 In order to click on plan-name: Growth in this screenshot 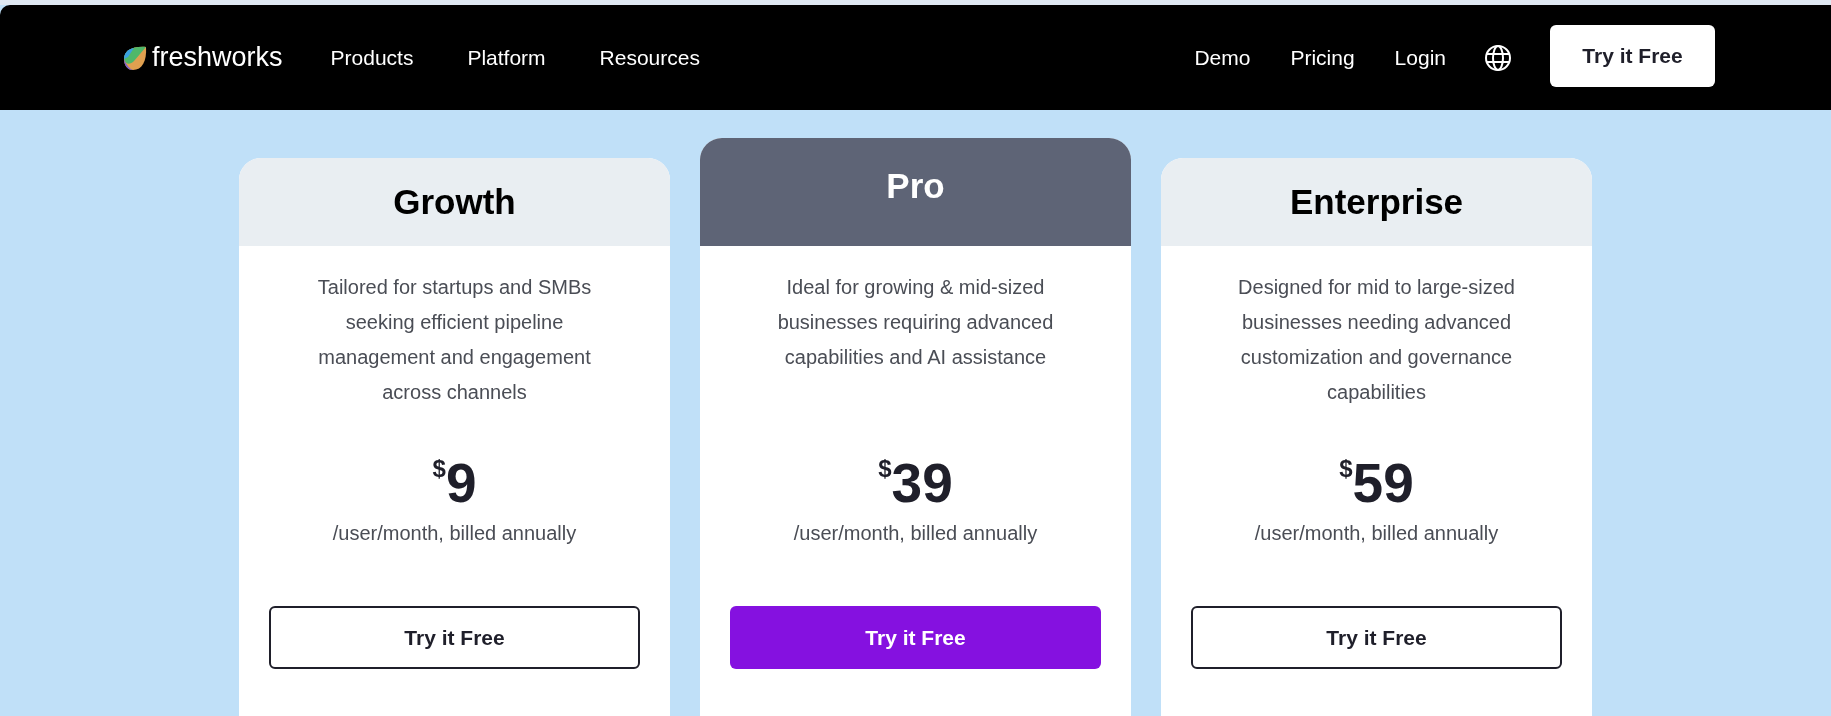, I will do `click(454, 202)`.